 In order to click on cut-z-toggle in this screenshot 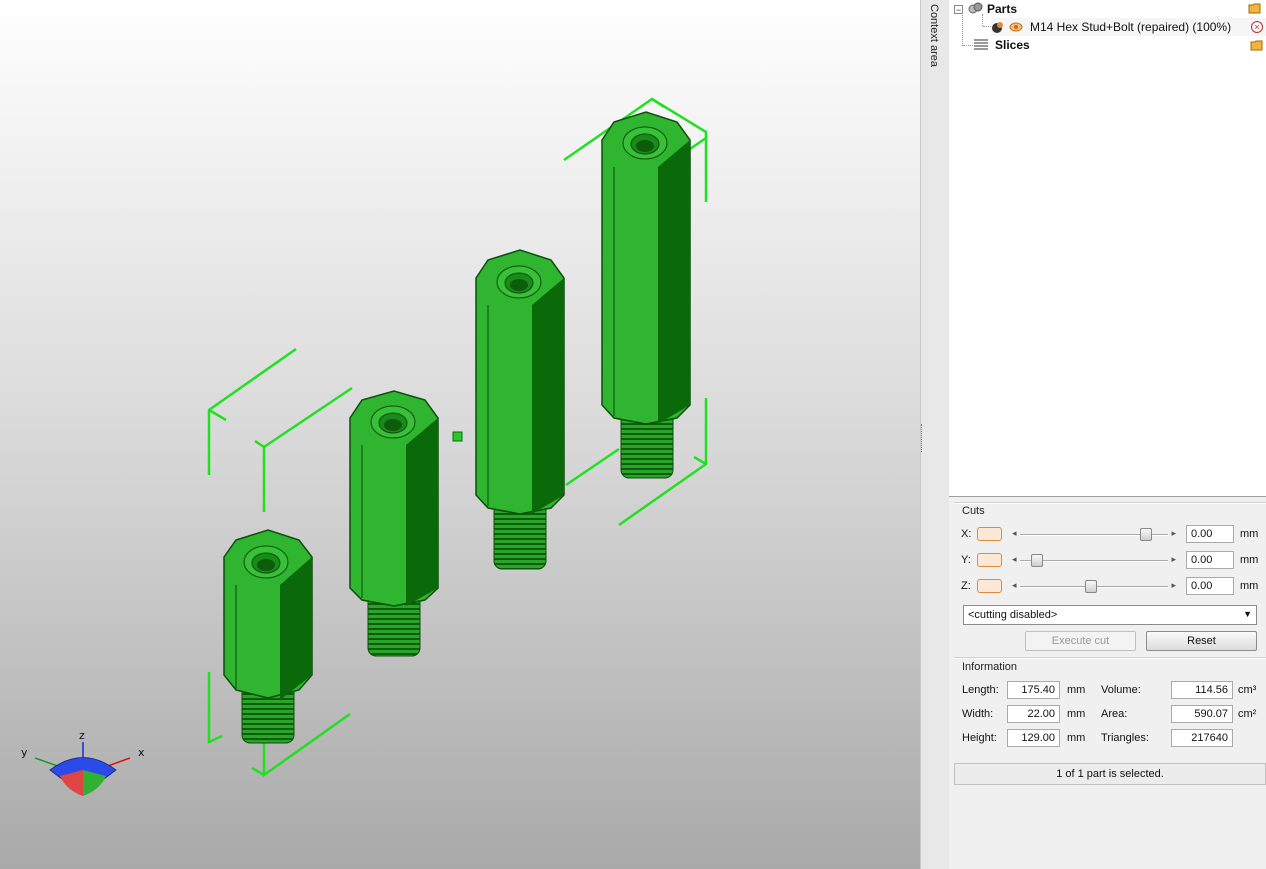, I will do `click(989, 586)`.